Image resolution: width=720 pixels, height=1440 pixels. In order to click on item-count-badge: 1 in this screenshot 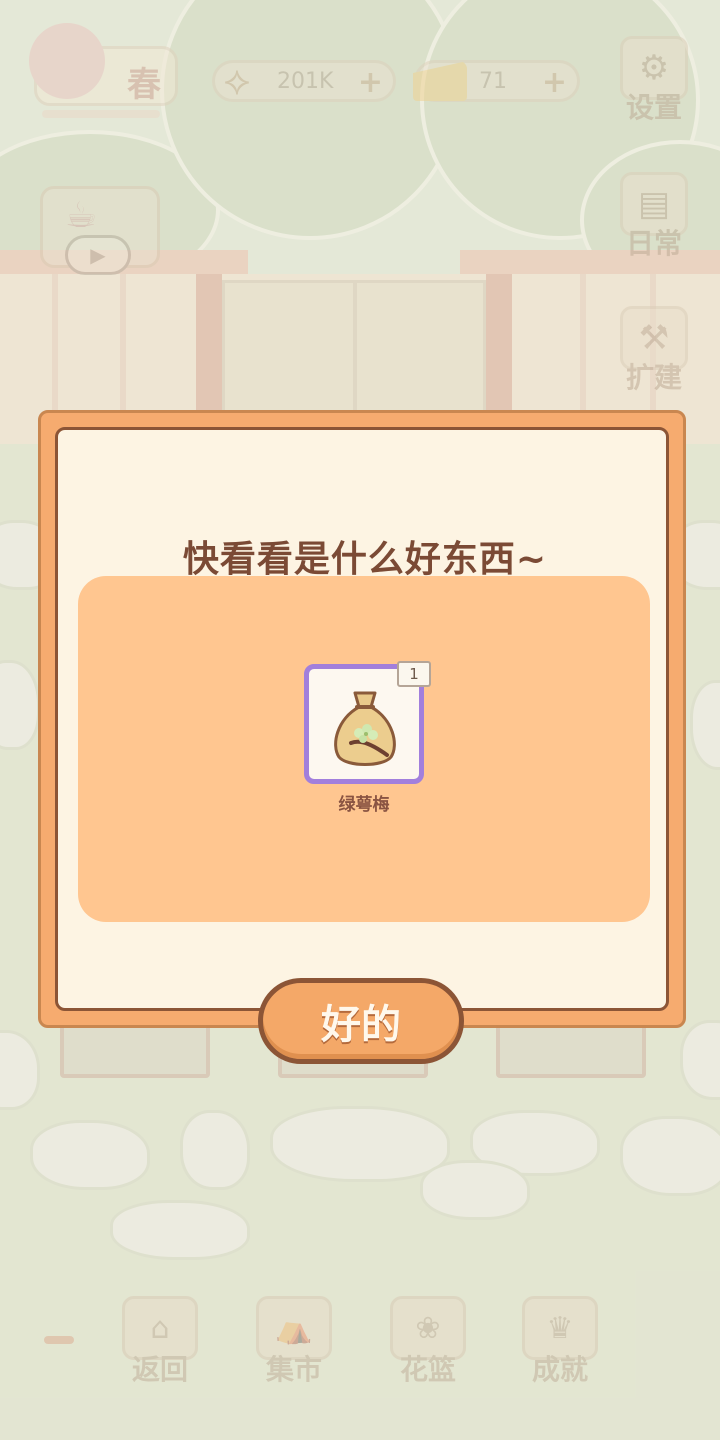, I will do `click(414, 674)`.